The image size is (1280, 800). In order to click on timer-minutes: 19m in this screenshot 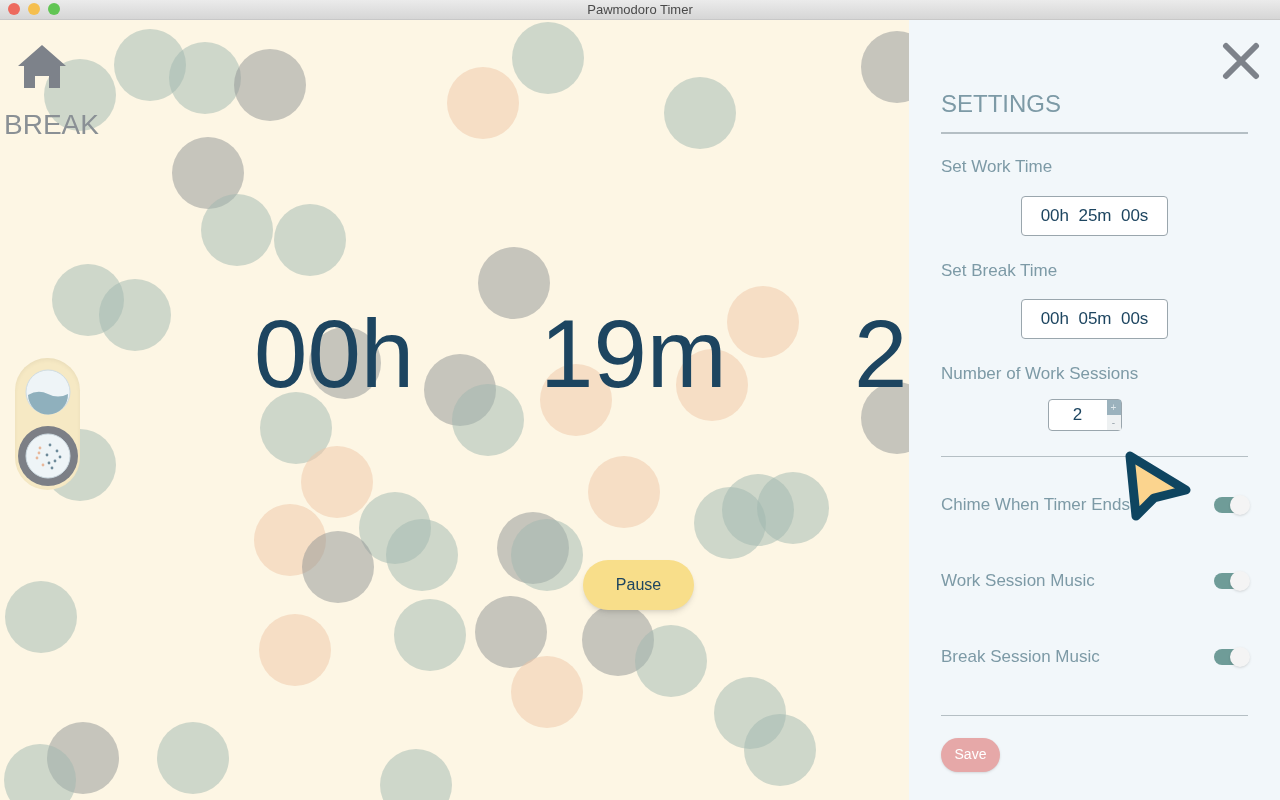, I will do `click(633, 353)`.